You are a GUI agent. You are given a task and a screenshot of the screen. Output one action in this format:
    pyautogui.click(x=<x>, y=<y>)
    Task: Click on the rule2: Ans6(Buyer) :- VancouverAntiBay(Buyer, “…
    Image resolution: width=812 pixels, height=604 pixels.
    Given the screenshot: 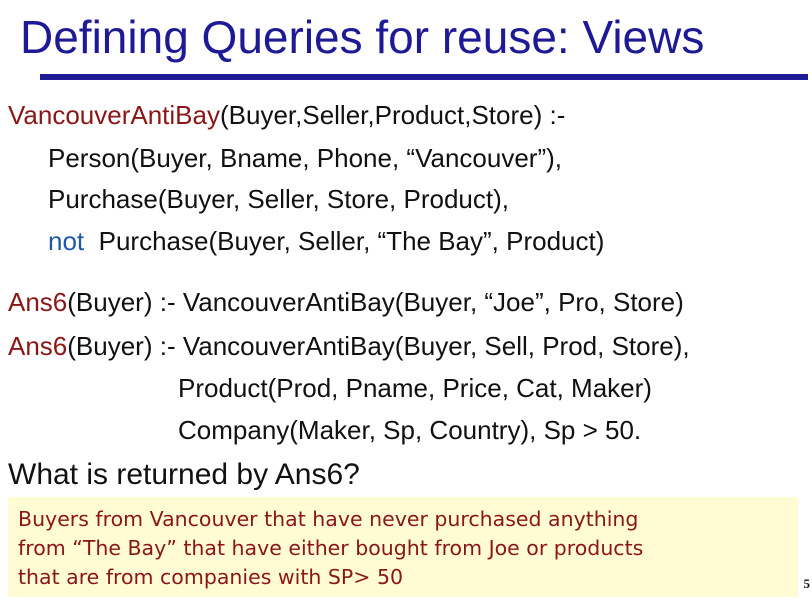 What is the action you would take?
    pyautogui.click(x=346, y=302)
    